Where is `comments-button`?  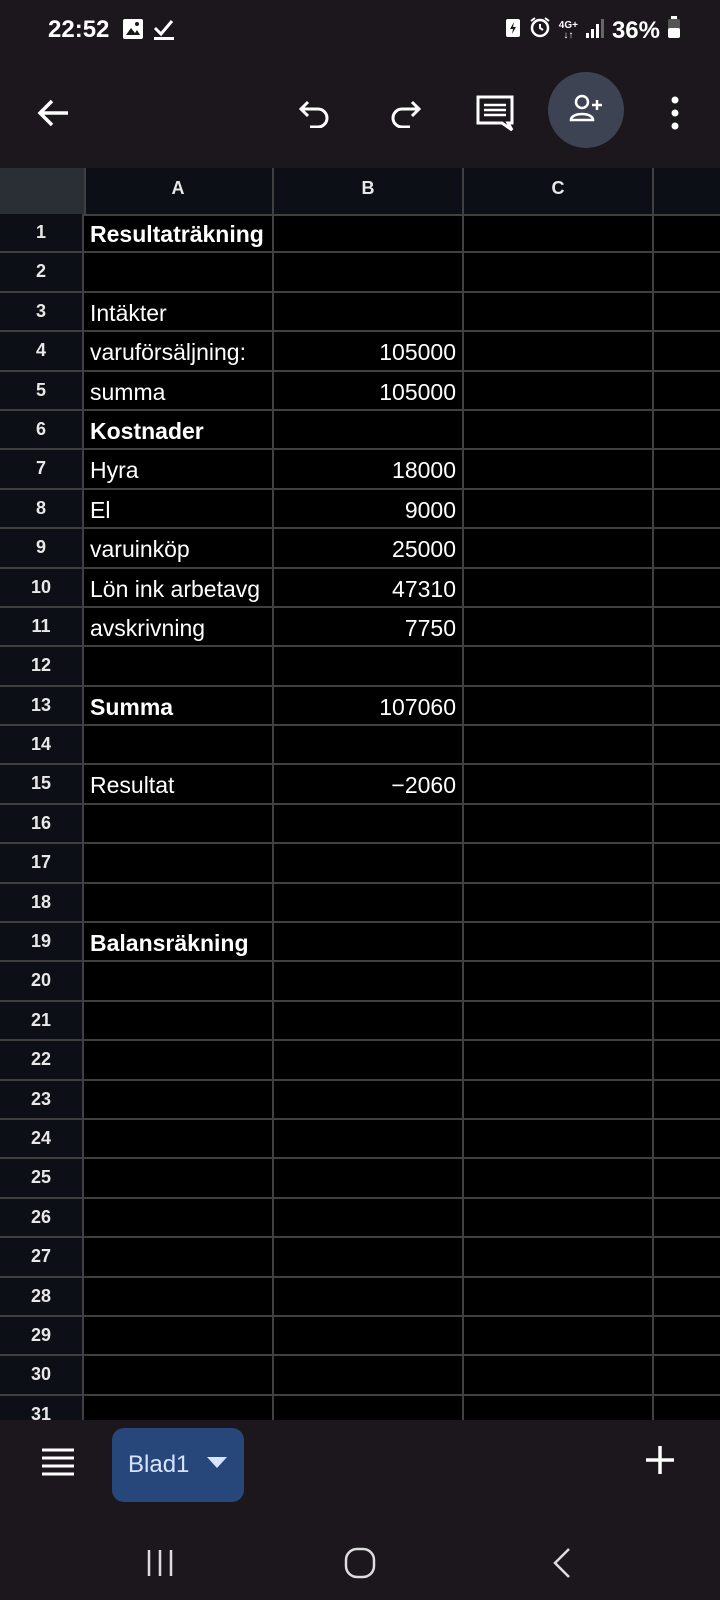 comments-button is located at coordinates (495, 115).